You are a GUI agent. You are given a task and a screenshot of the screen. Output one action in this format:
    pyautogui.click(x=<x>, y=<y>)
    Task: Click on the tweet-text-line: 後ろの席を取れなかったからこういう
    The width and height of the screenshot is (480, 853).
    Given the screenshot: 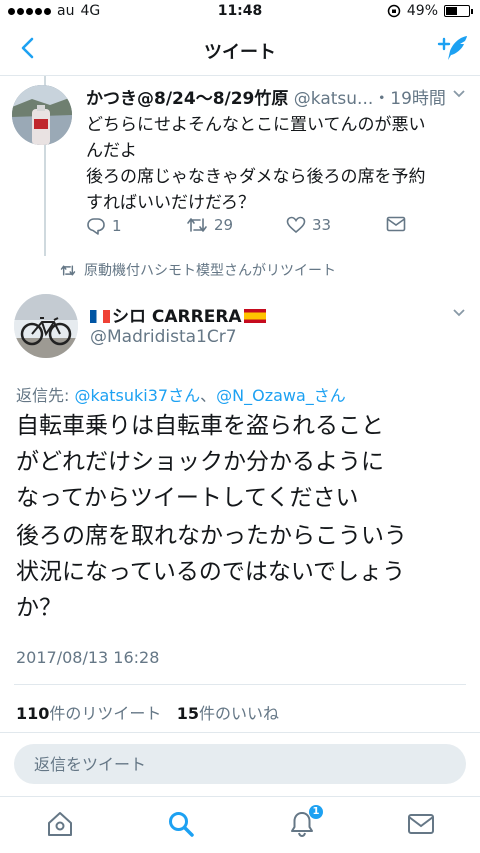 What is the action you would take?
    pyautogui.click(x=211, y=536)
    